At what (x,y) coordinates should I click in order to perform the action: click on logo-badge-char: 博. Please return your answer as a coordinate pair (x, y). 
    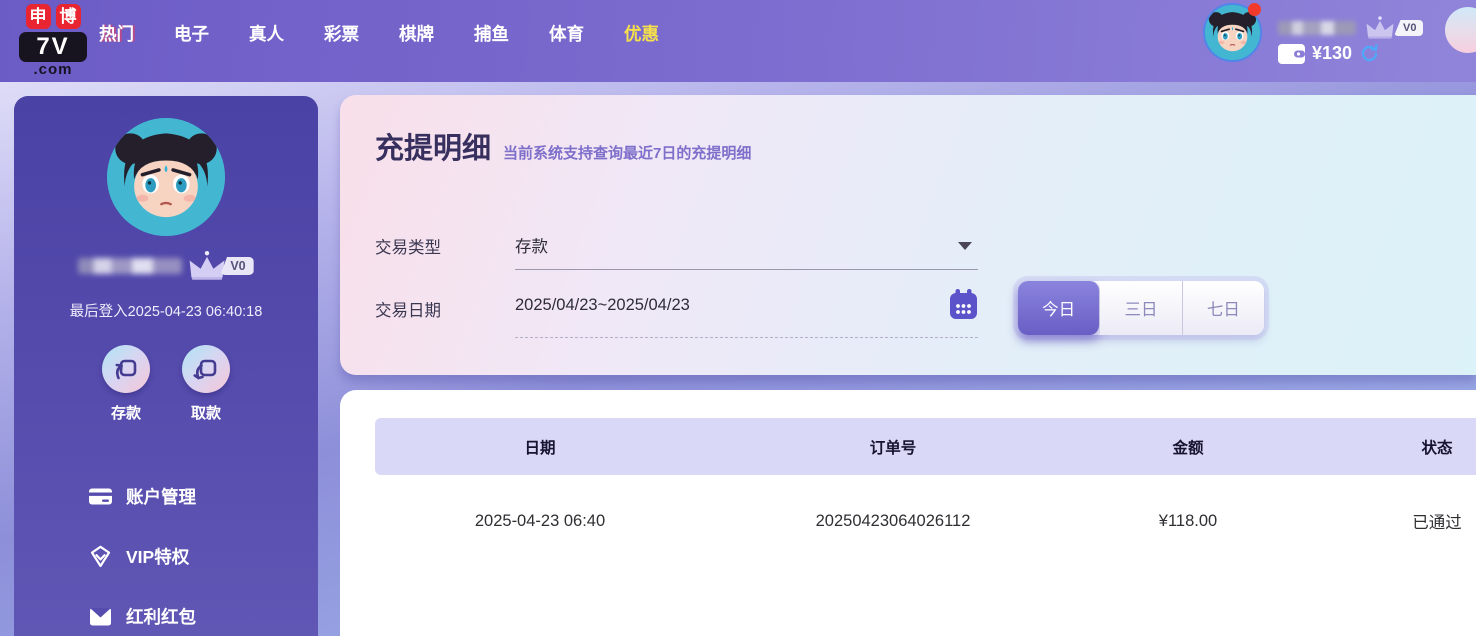
    Looking at the image, I should click on (68, 16).